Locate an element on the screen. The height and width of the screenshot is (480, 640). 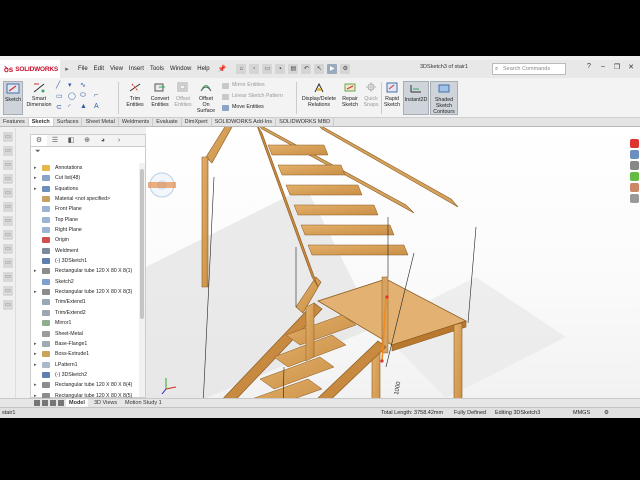
tree-item: Right Plane is located at coordinates (85, 230).